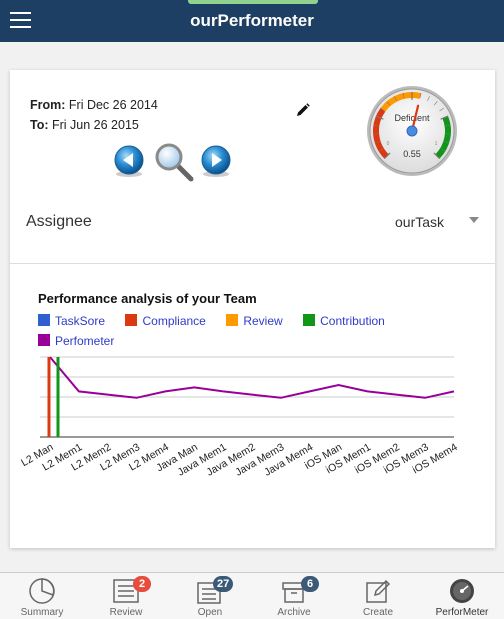  Describe the element at coordinates (126, 596) in the screenshot. I see `tab-review: 2 Review` at that location.